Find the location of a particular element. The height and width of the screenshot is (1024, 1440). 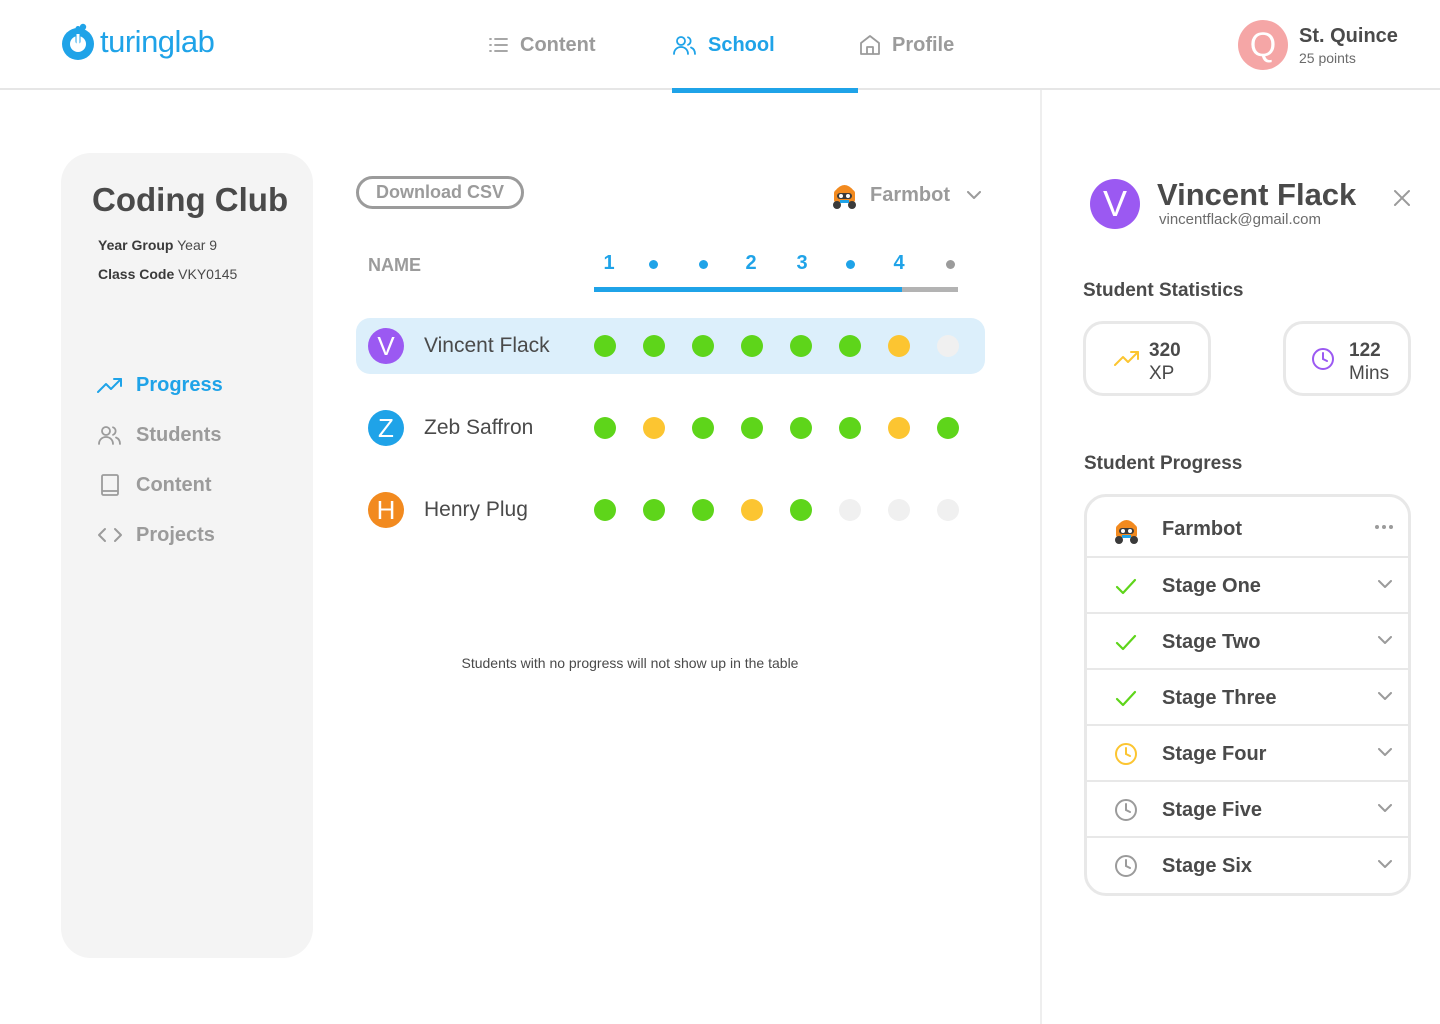

minutes-value: 122 is located at coordinates (1365, 350).